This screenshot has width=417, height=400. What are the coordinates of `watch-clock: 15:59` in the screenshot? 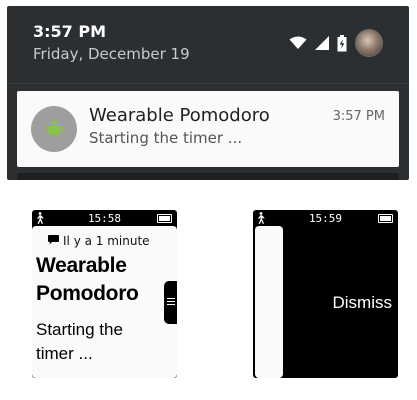 It's located at (325, 218).